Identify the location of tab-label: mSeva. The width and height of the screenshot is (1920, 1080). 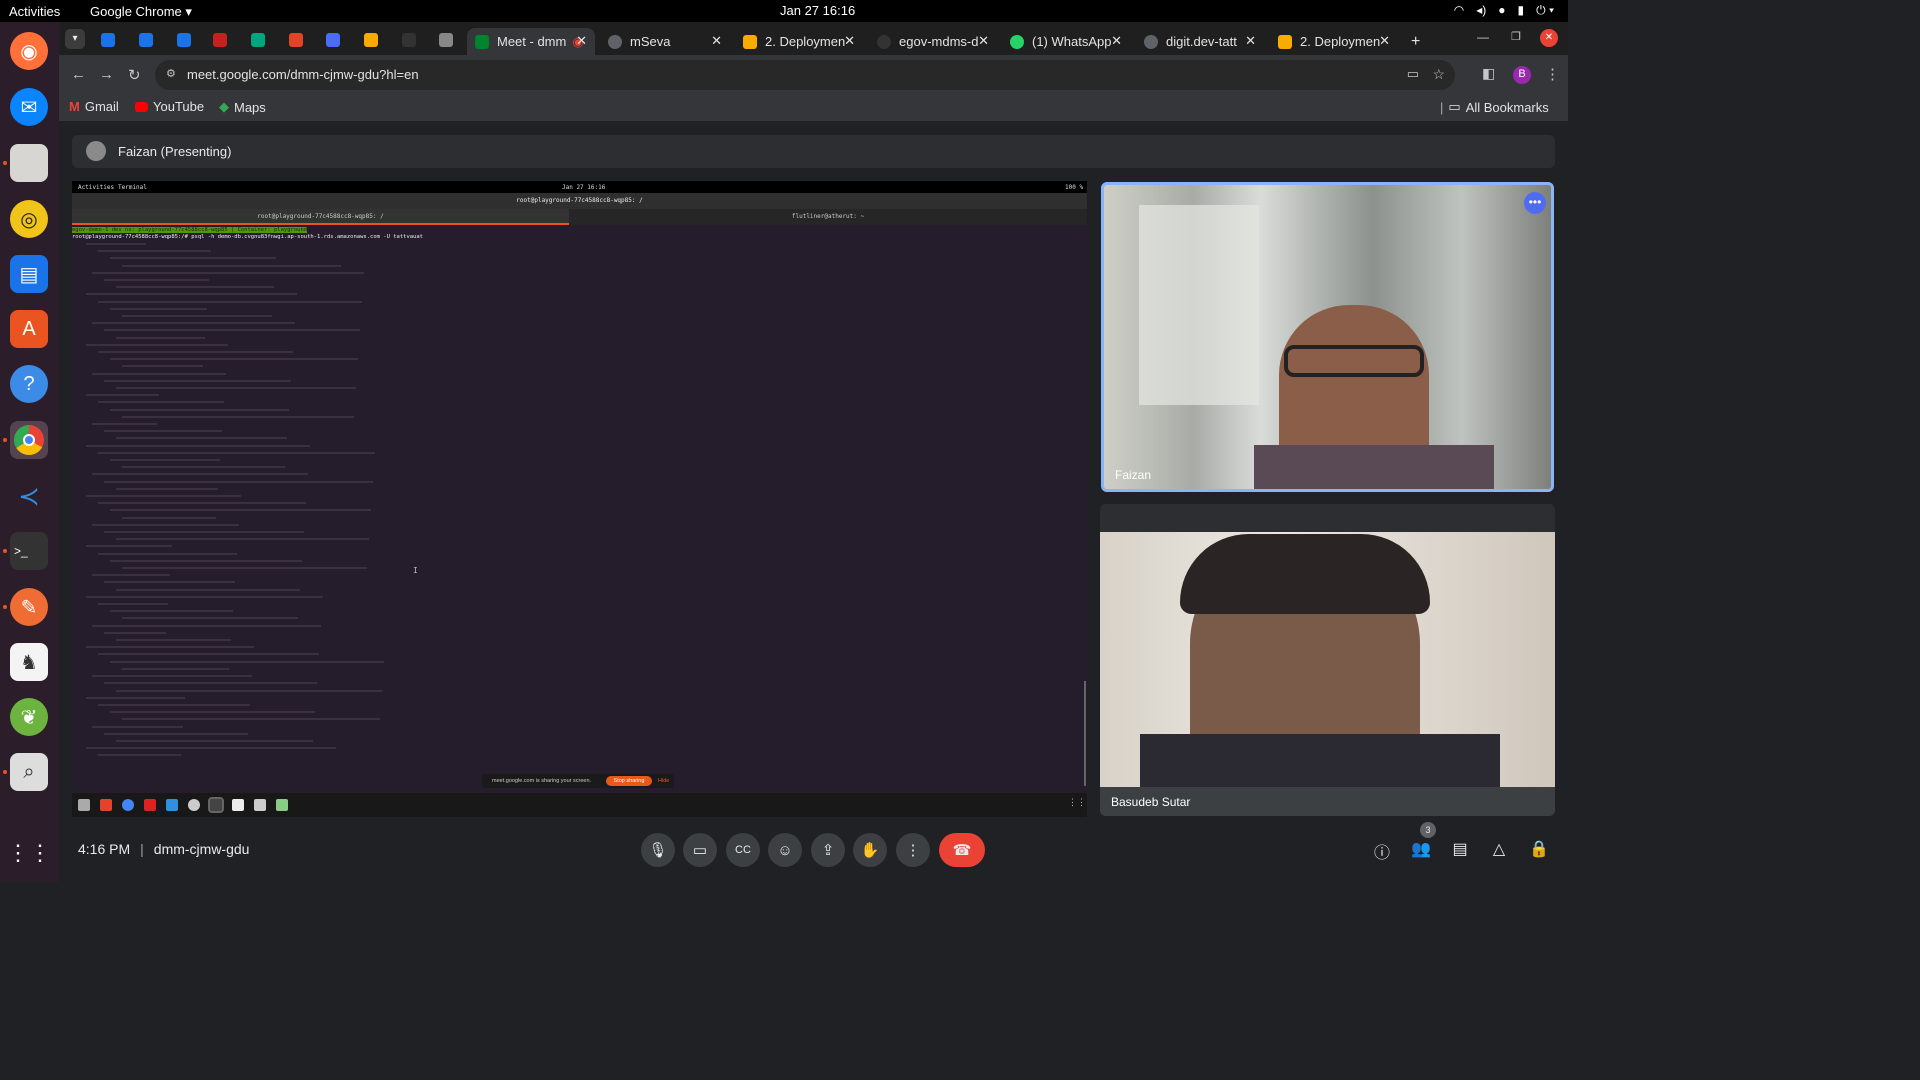
(650, 41).